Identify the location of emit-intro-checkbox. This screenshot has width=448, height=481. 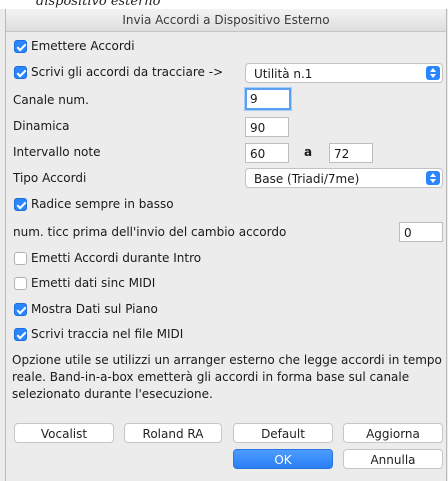
(20, 258).